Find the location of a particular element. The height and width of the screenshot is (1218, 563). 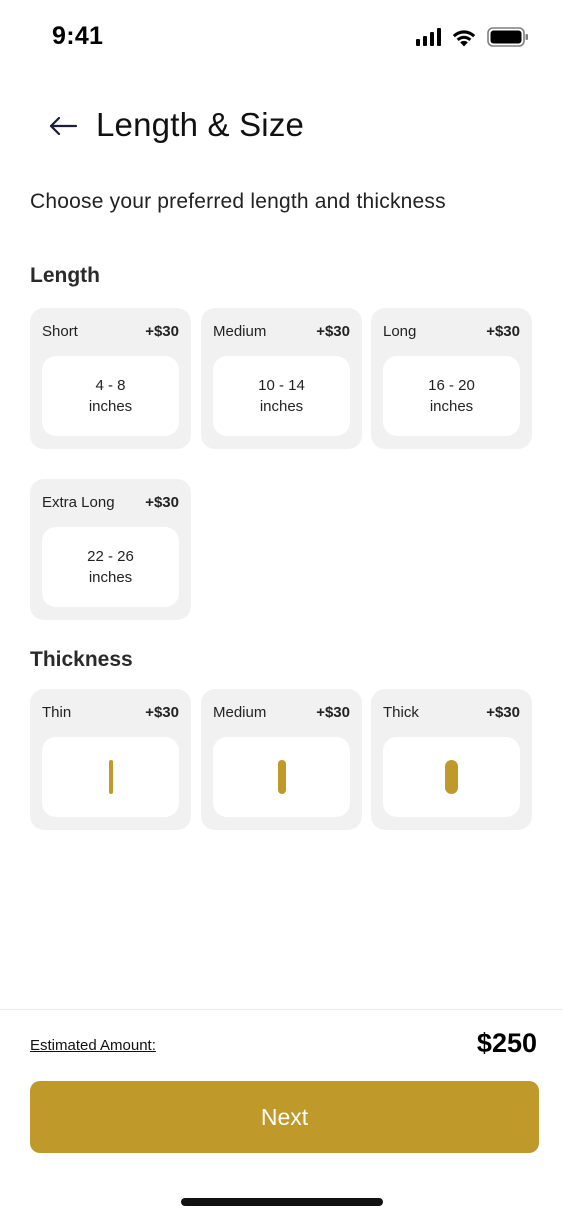

header: Length & Size is located at coordinates (281, 128).